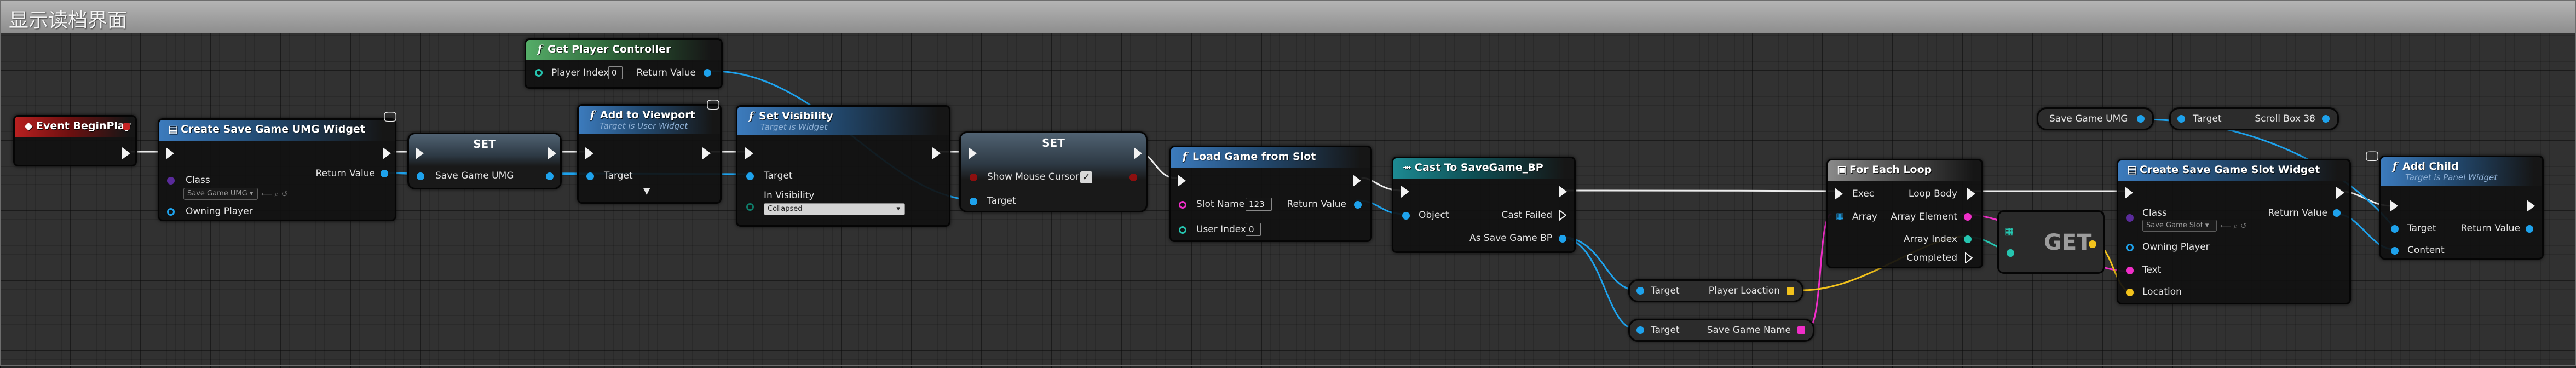  I want to click on player-location-pin, so click(1790, 291).